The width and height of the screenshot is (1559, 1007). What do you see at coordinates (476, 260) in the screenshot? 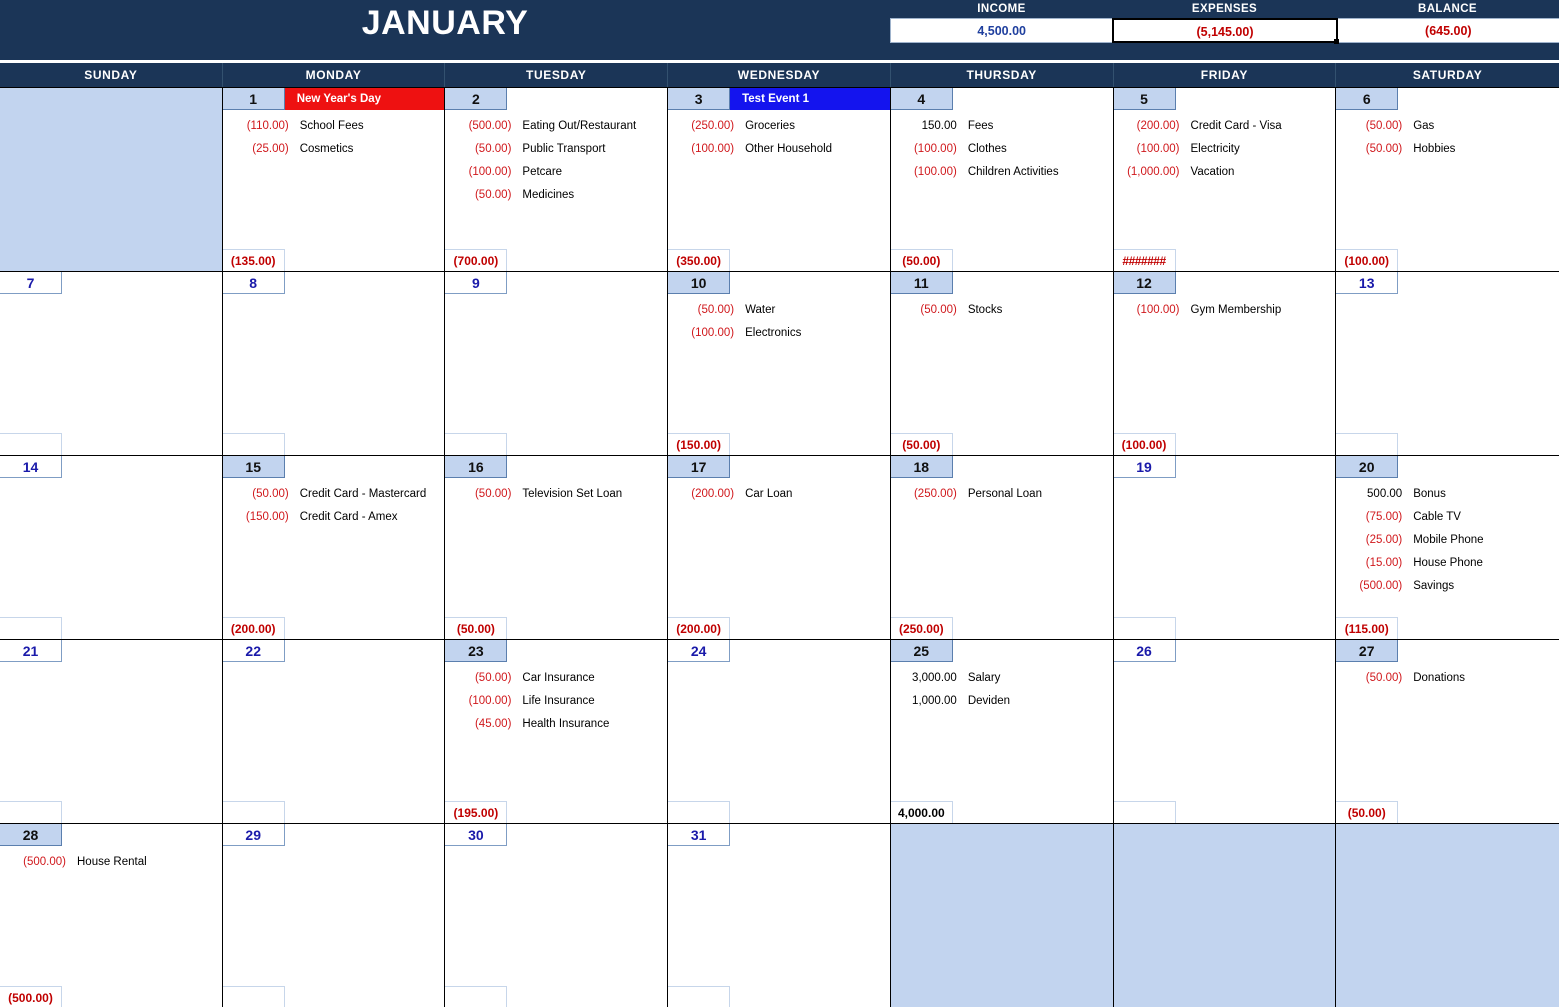
I see `day-total: (700.00)` at bounding box center [476, 260].